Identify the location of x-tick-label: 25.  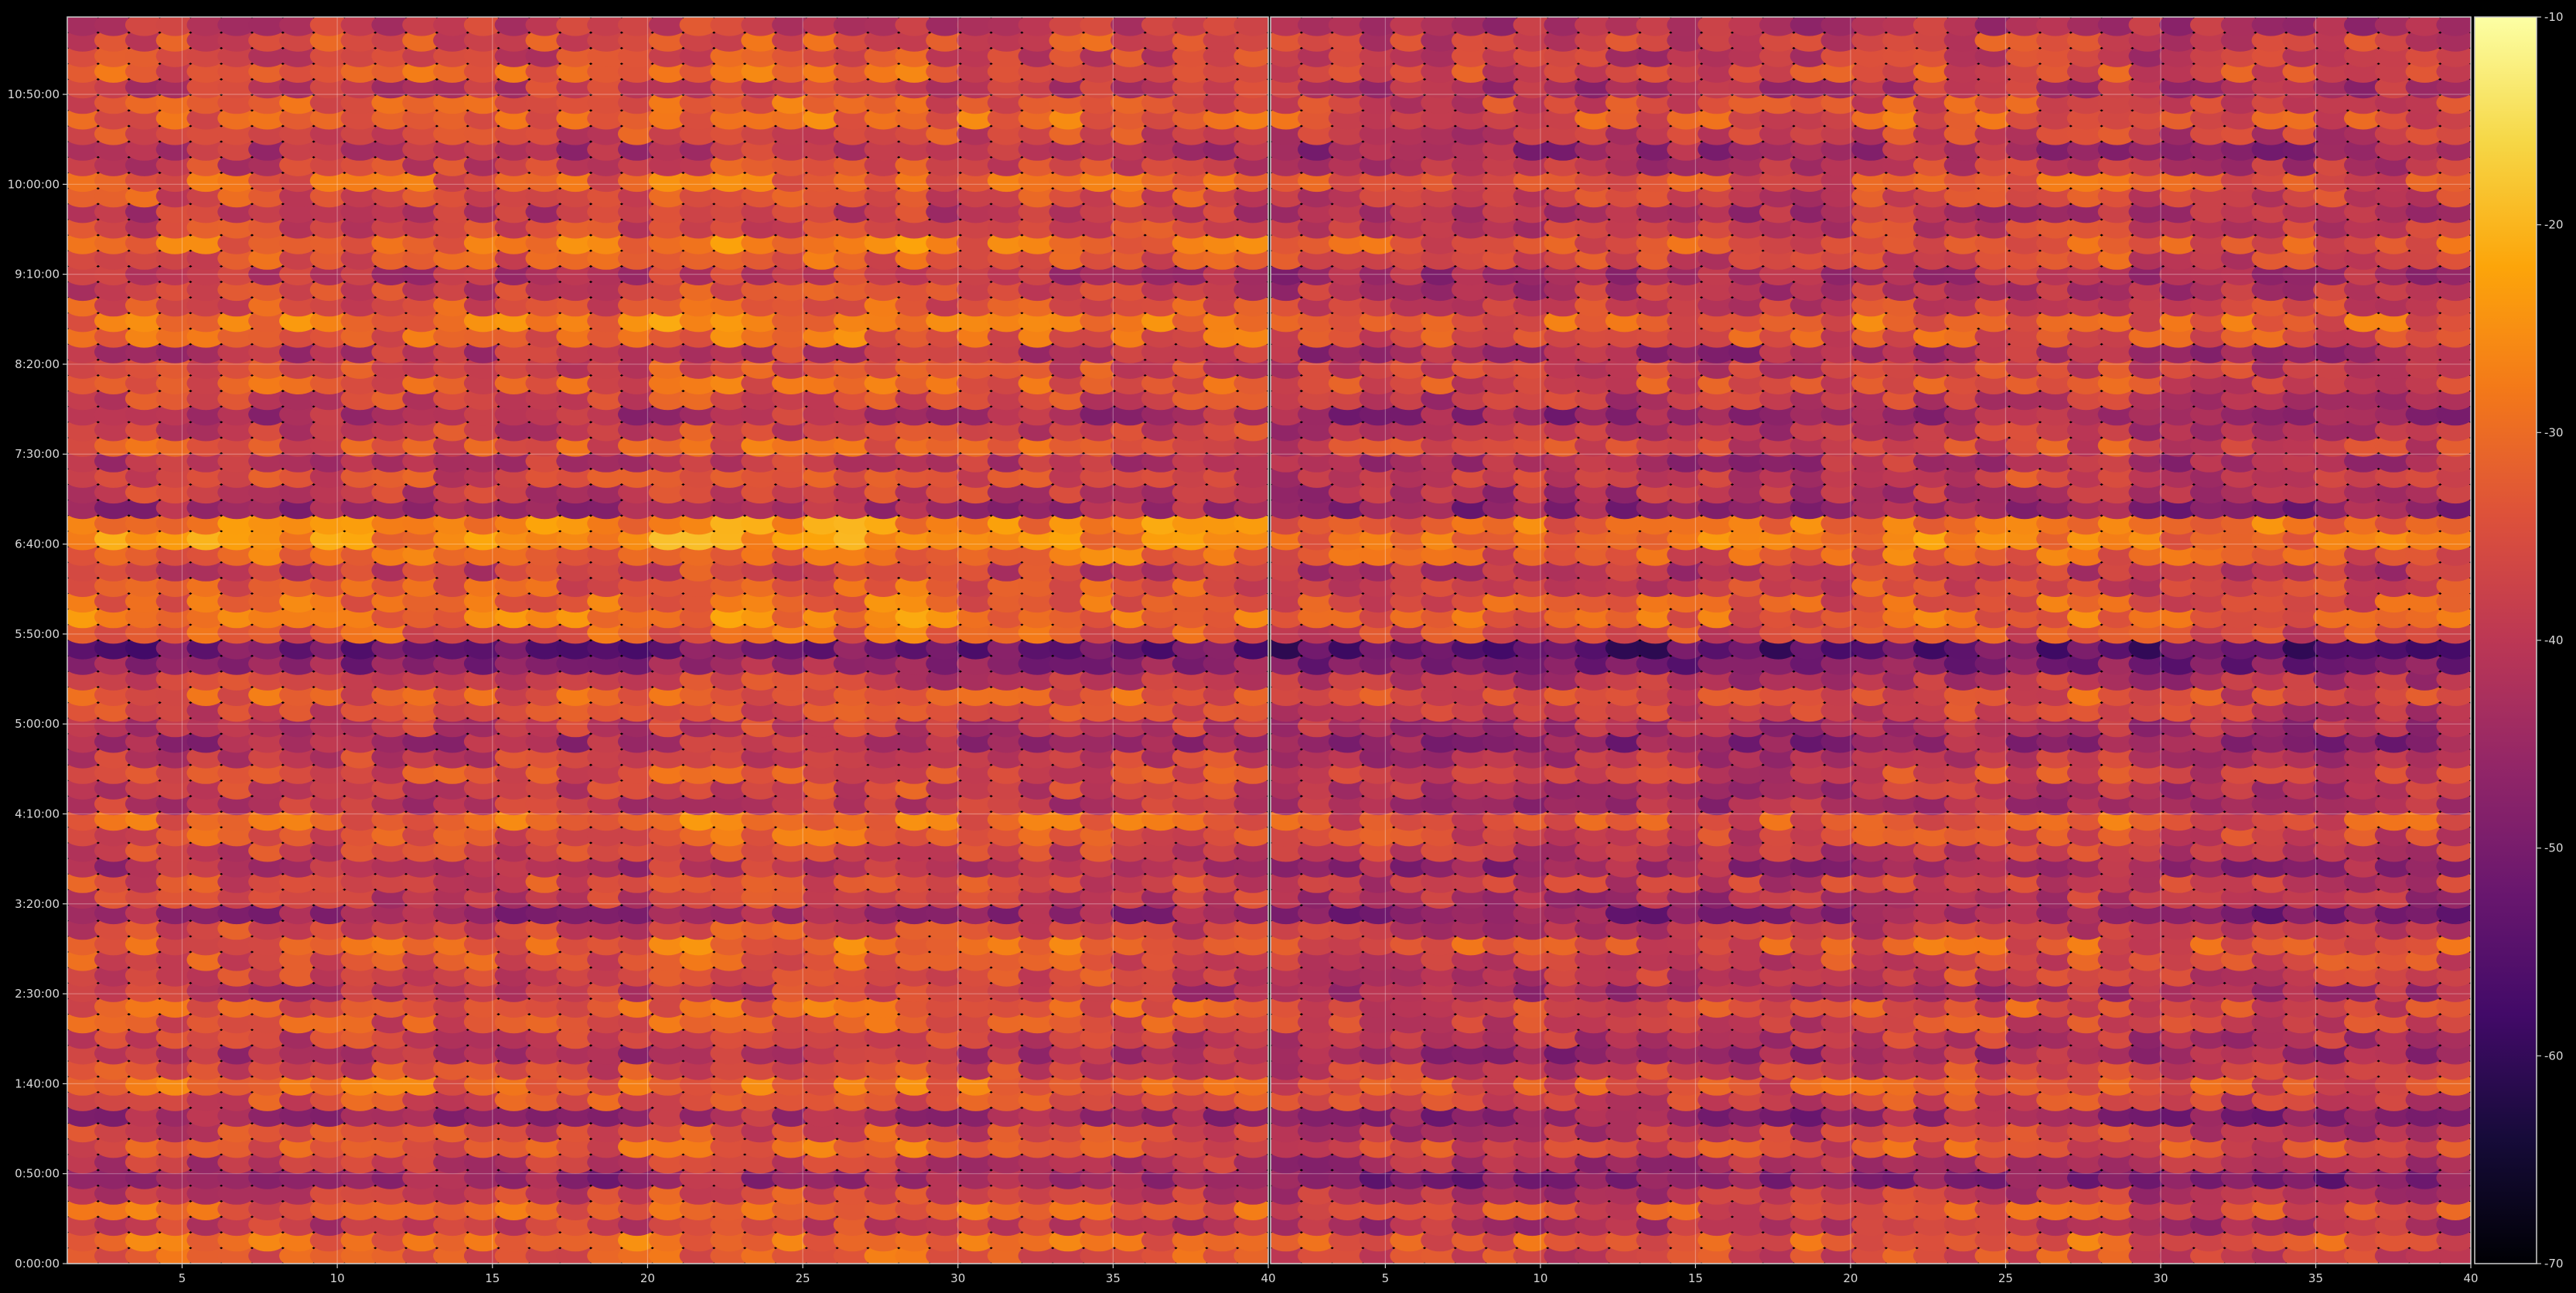
(803, 1278).